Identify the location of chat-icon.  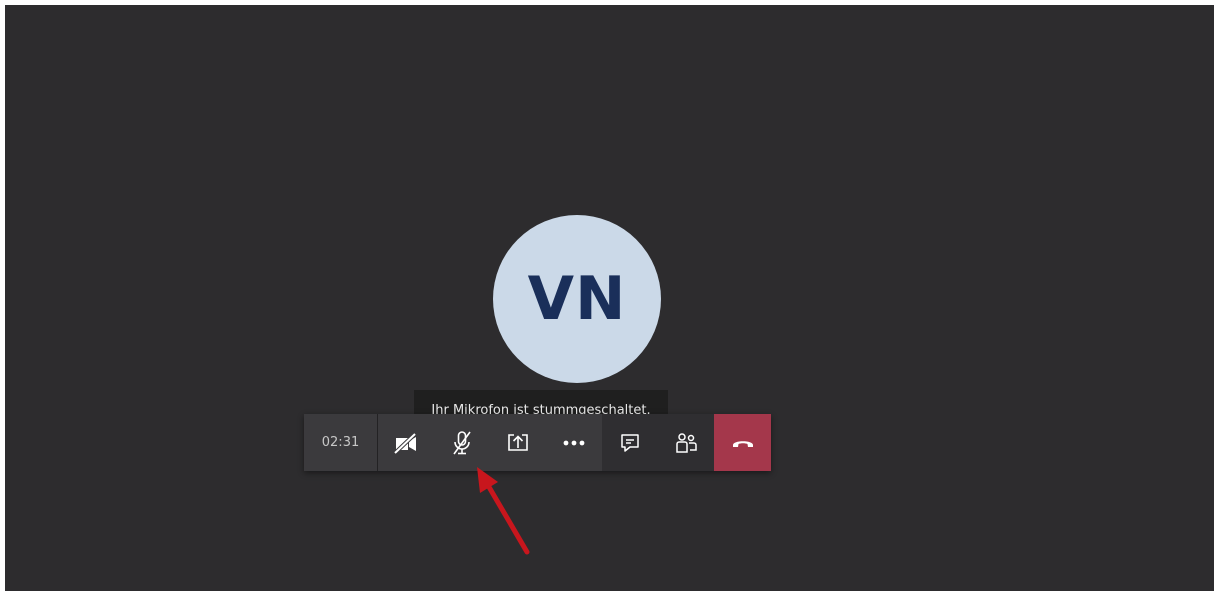
(630, 442).